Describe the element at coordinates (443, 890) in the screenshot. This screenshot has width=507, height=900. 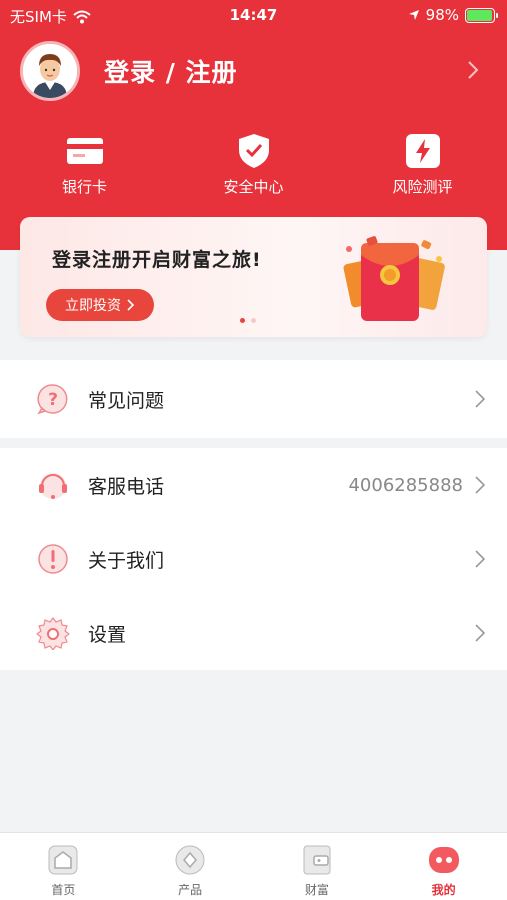
I see `tab-label: 我的` at that location.